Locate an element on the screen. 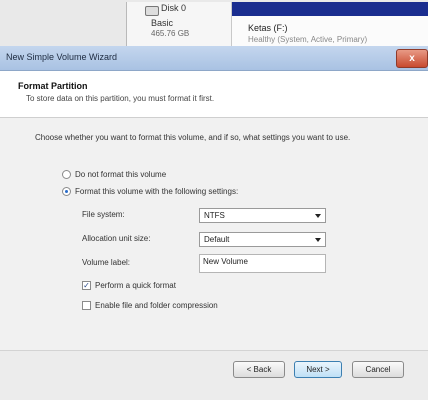 Image resolution: width=428 pixels, height=400 pixels. file-system-select: NTFS is located at coordinates (262, 215).